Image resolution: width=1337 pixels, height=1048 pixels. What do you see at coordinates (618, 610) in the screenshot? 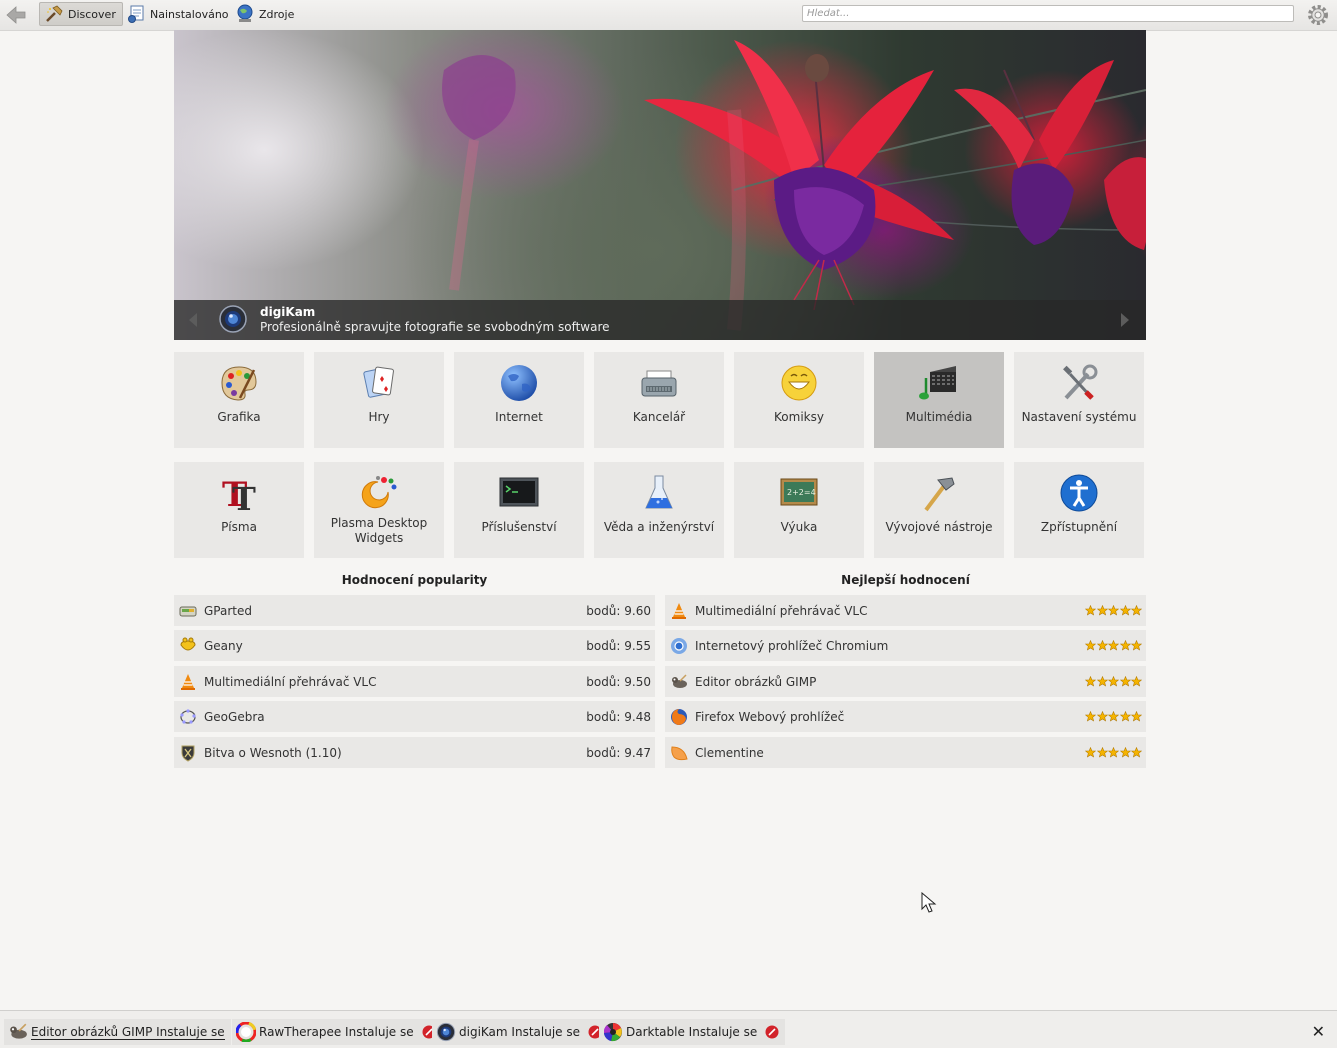
I see `app-score: bodů: 9.60` at bounding box center [618, 610].